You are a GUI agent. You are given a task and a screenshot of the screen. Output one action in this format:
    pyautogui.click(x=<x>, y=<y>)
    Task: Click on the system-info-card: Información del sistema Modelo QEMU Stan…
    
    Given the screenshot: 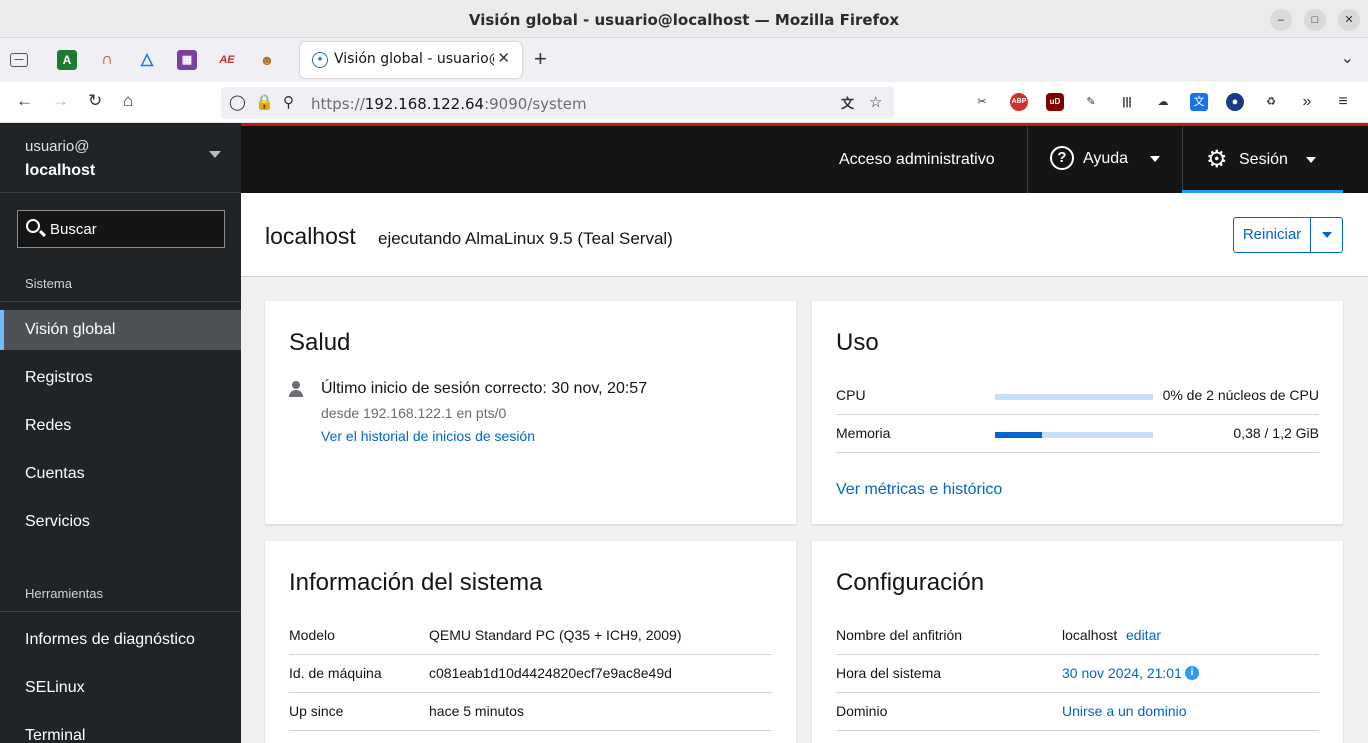 What is the action you would take?
    pyautogui.click(x=530, y=642)
    